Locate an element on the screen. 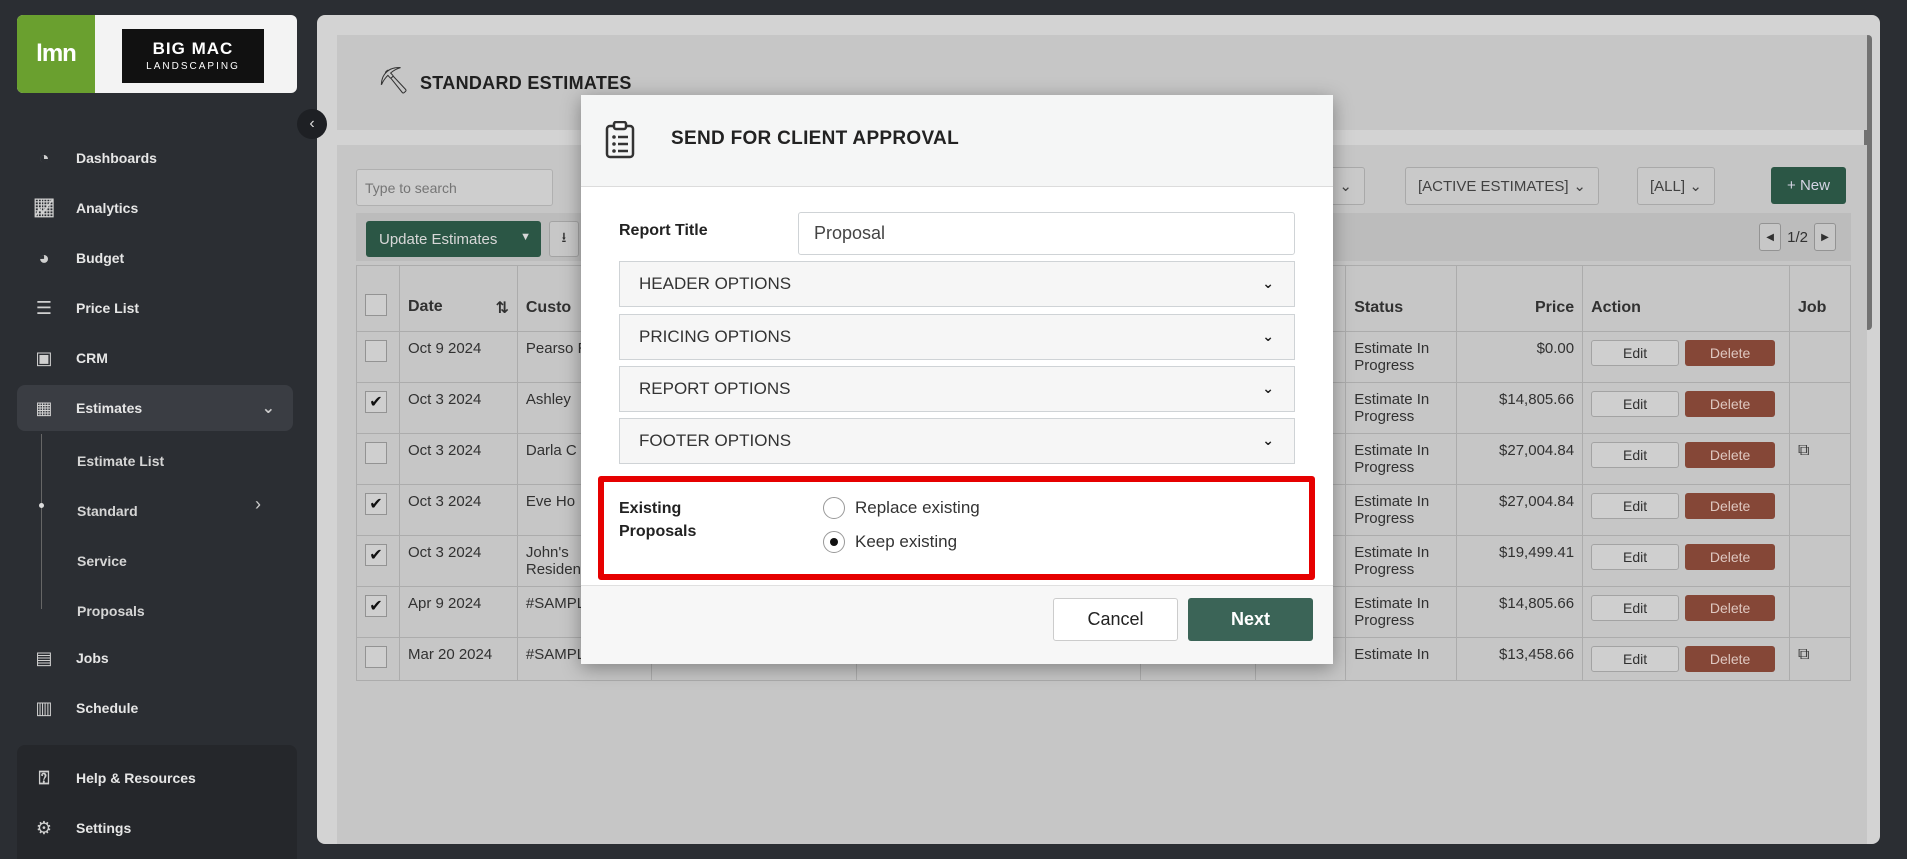  existing-proposals-label: Existing Proposals is located at coordinates (658, 520).